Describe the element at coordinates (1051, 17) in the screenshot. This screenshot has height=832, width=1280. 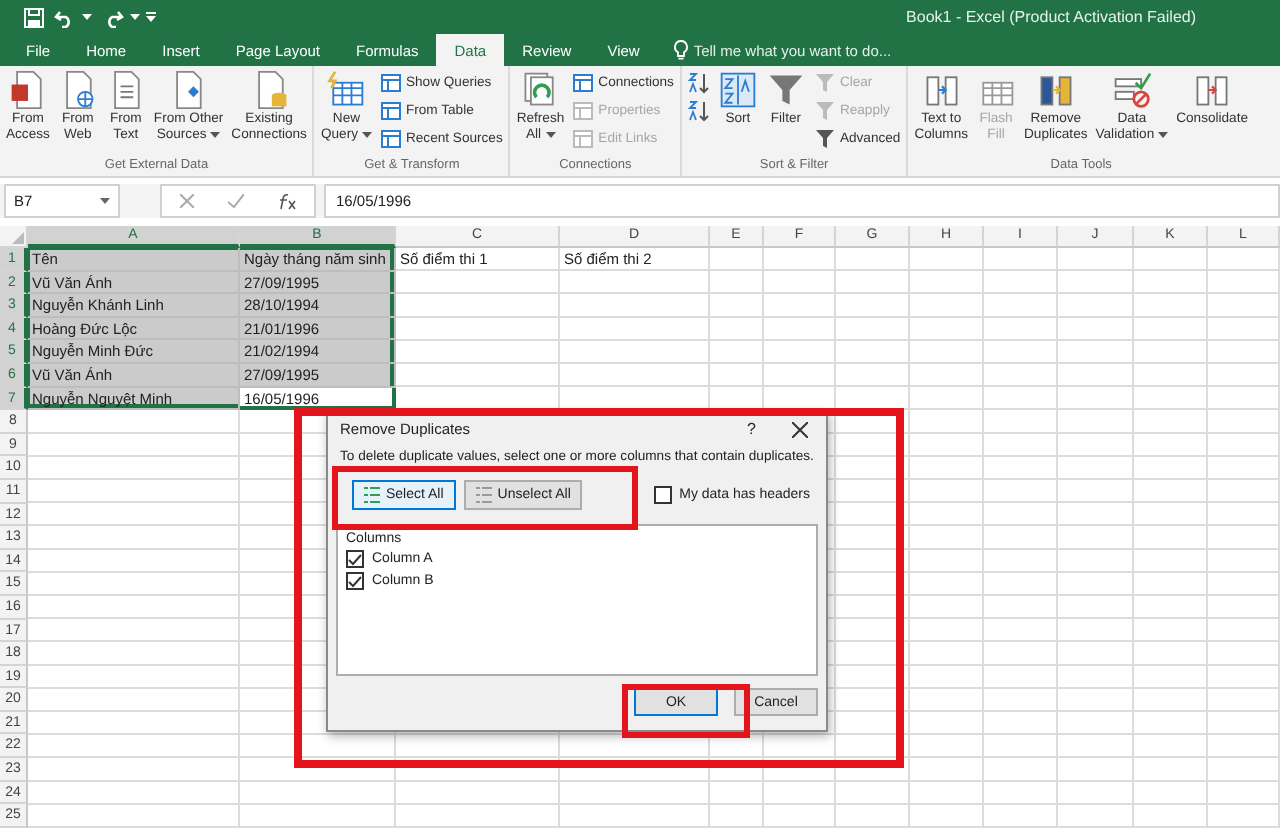
I see `window-title: Book1 - Excel (Product Activation Failed)` at that location.